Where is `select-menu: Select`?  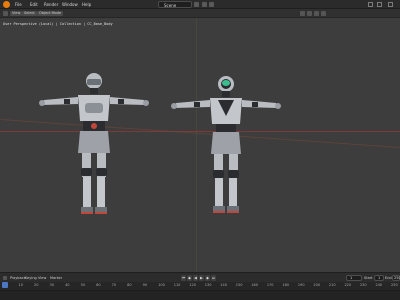 select-menu: Select is located at coordinates (29, 13).